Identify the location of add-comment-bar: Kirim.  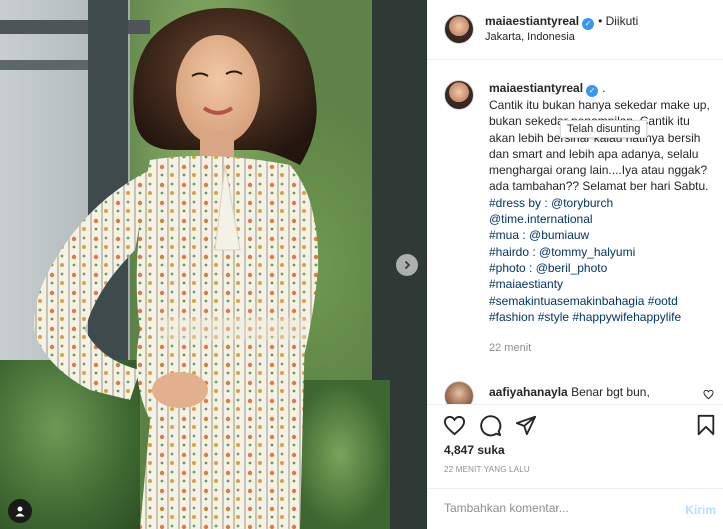
(575, 508).